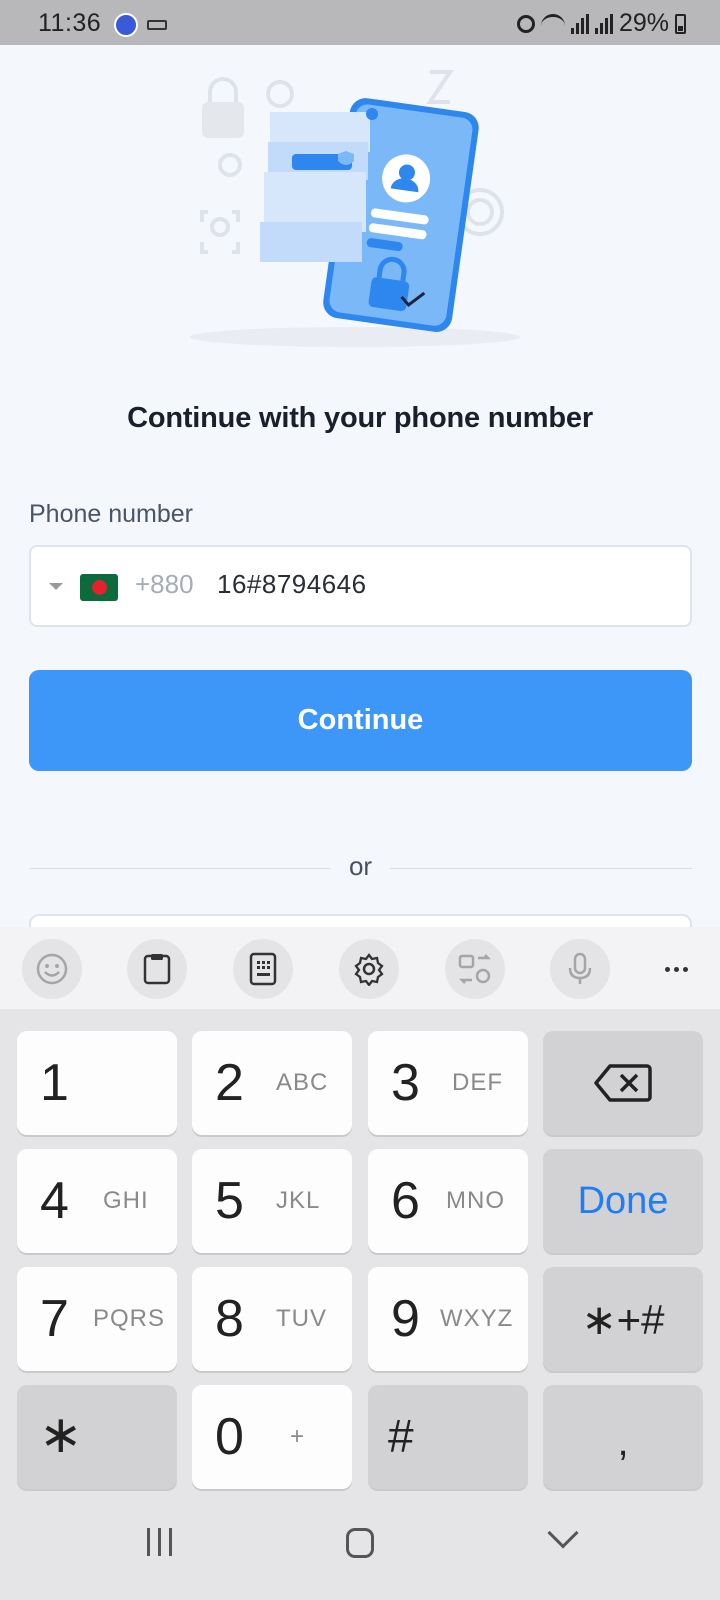 Image resolution: width=720 pixels, height=1600 pixels. I want to click on emoji-icon, so click(52, 969).